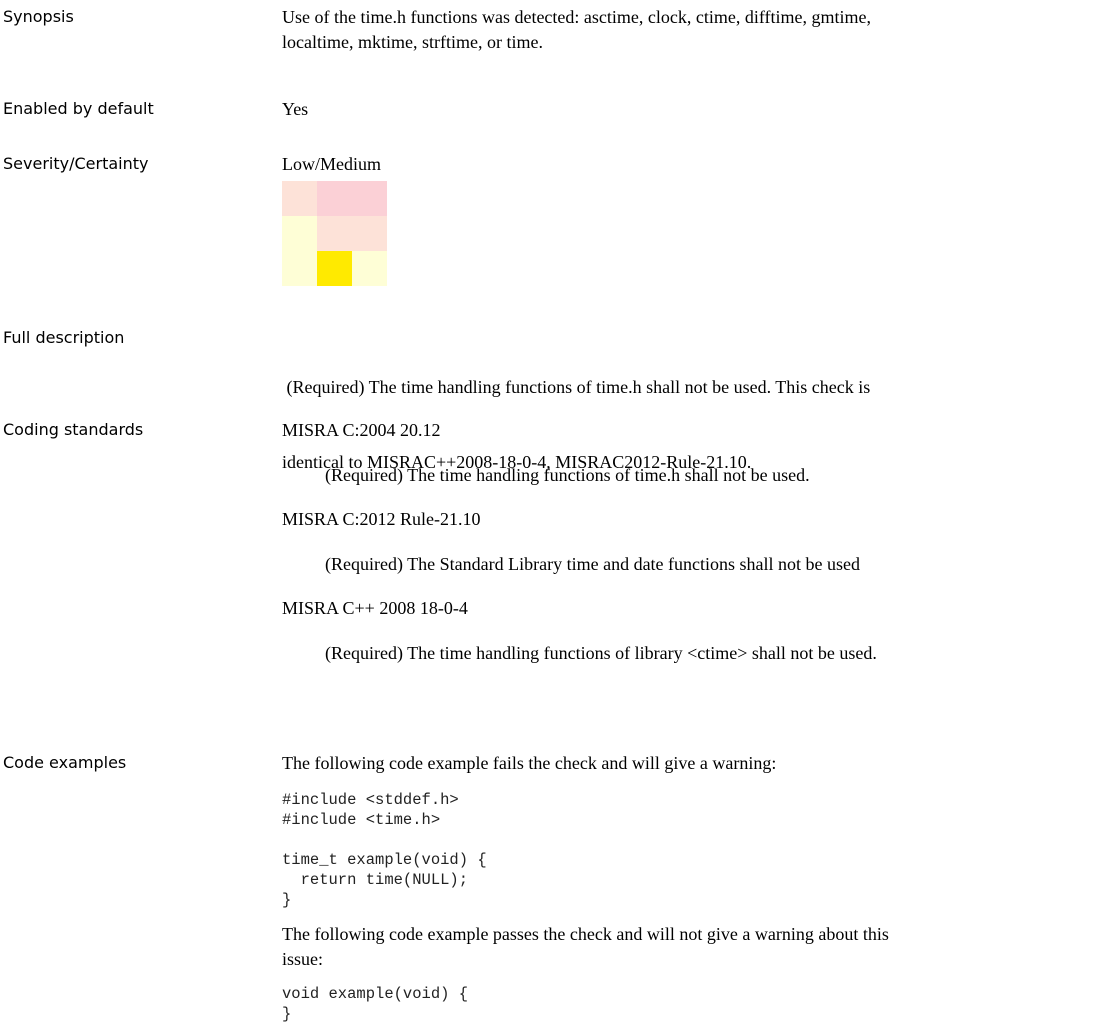 Image resolution: width=1107 pixels, height=1026 pixels. Describe the element at coordinates (64, 337) in the screenshot. I see `full-description-label: Full description` at that location.